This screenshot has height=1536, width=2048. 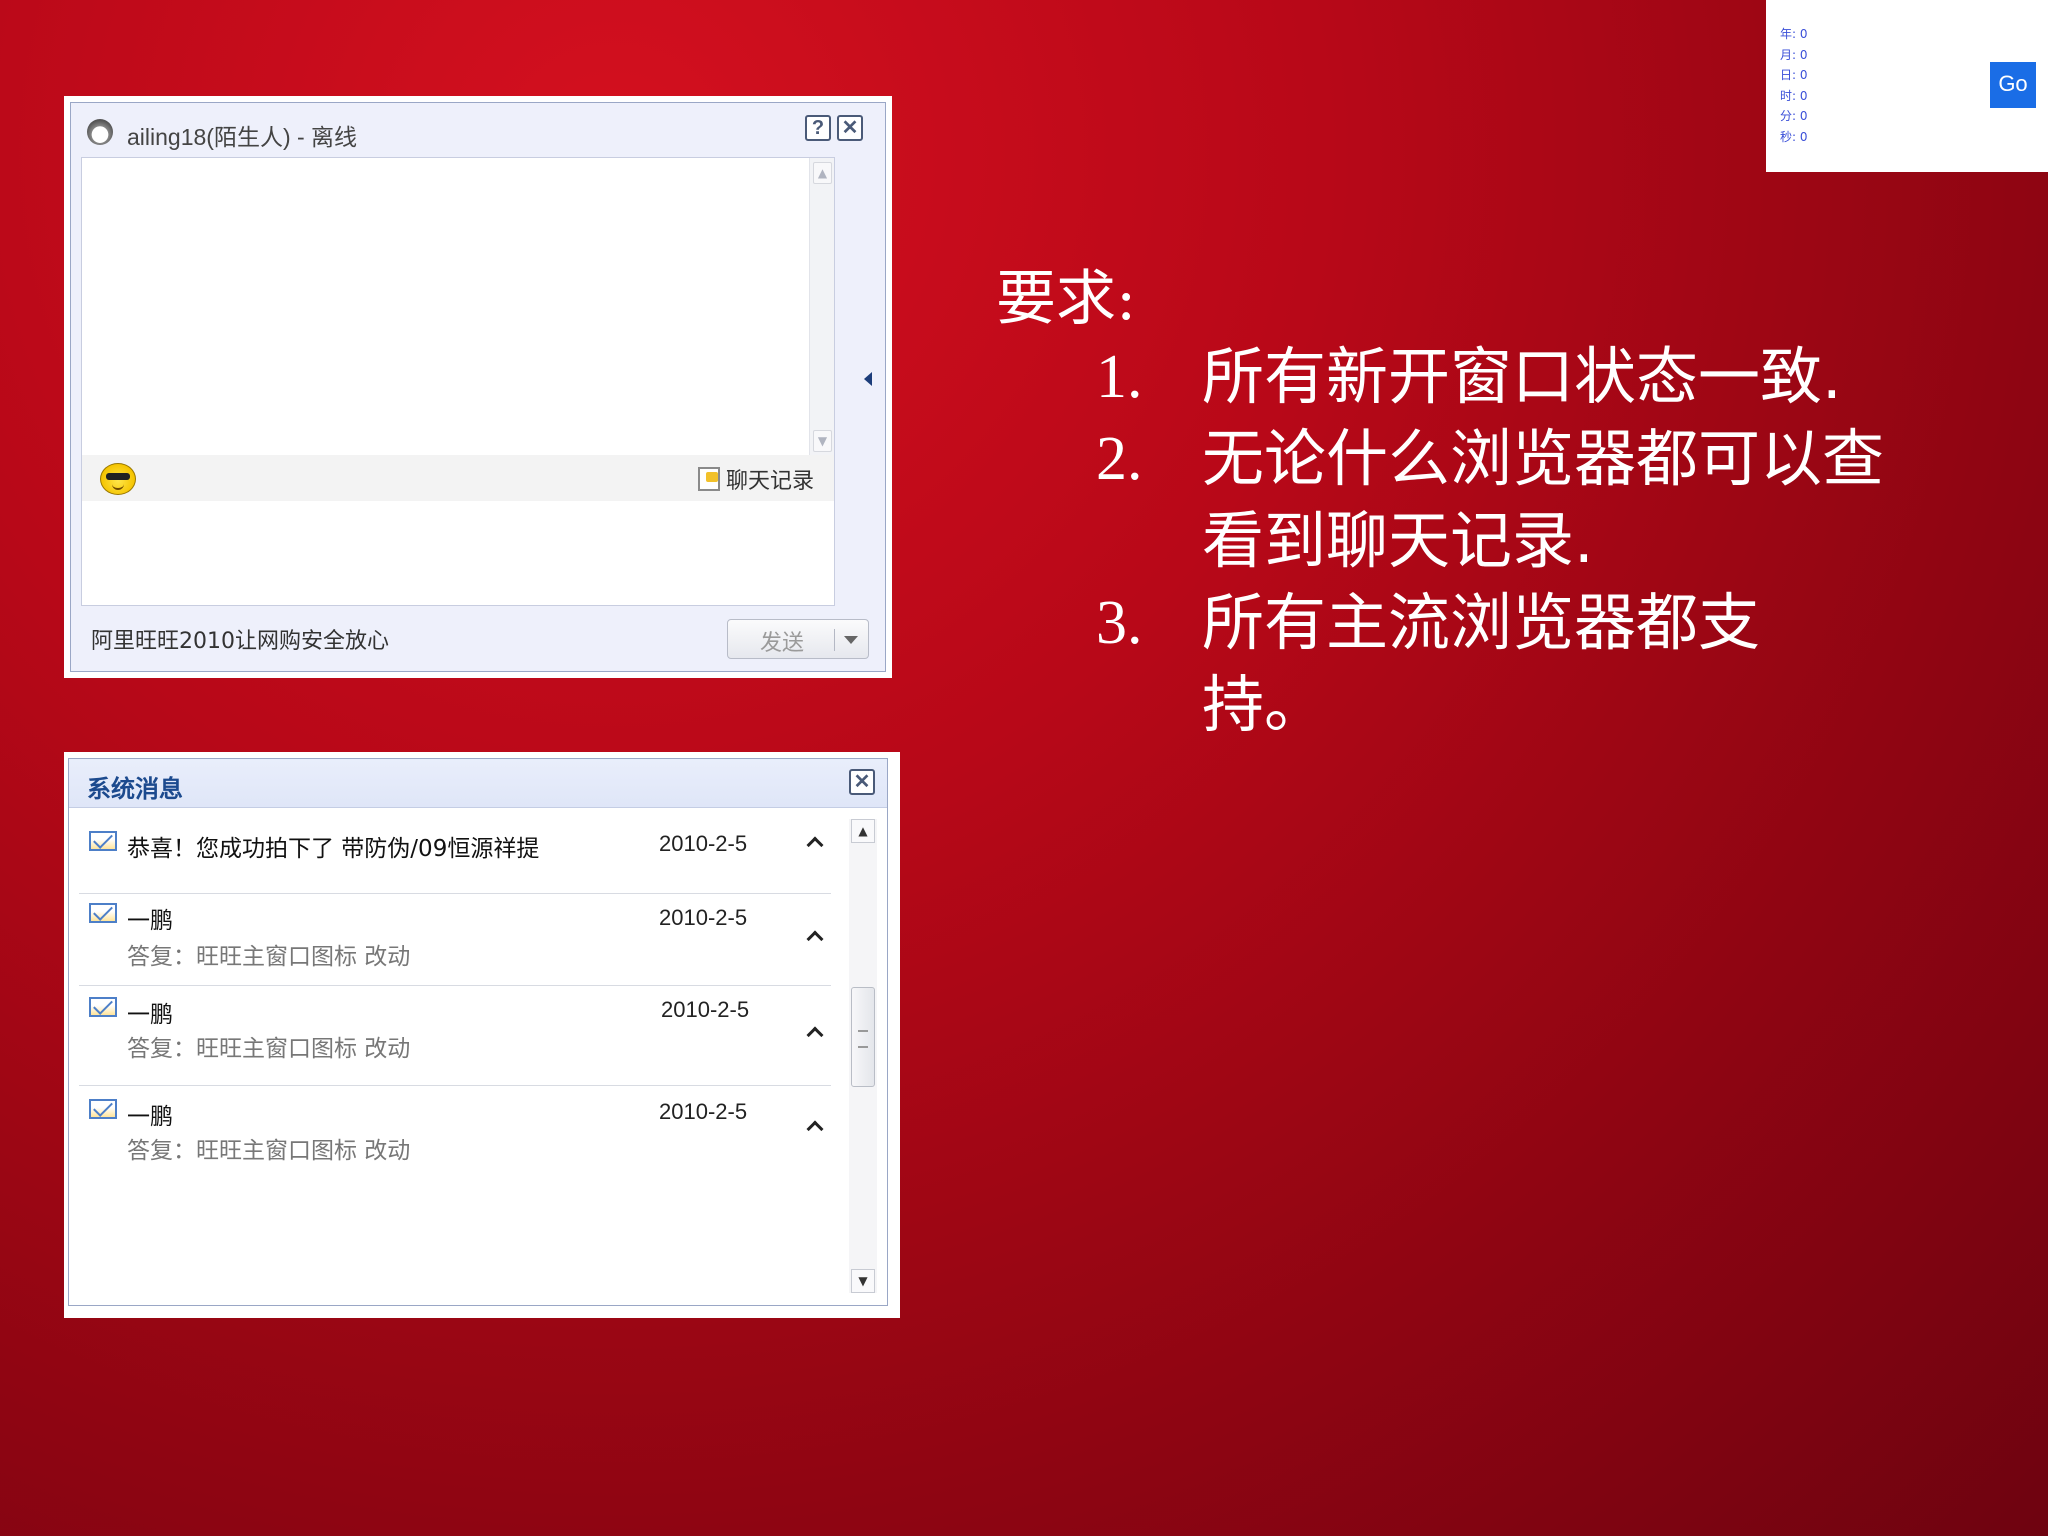 What do you see at coordinates (1119, 377) in the screenshot?
I see `requirement-number: 1.` at bounding box center [1119, 377].